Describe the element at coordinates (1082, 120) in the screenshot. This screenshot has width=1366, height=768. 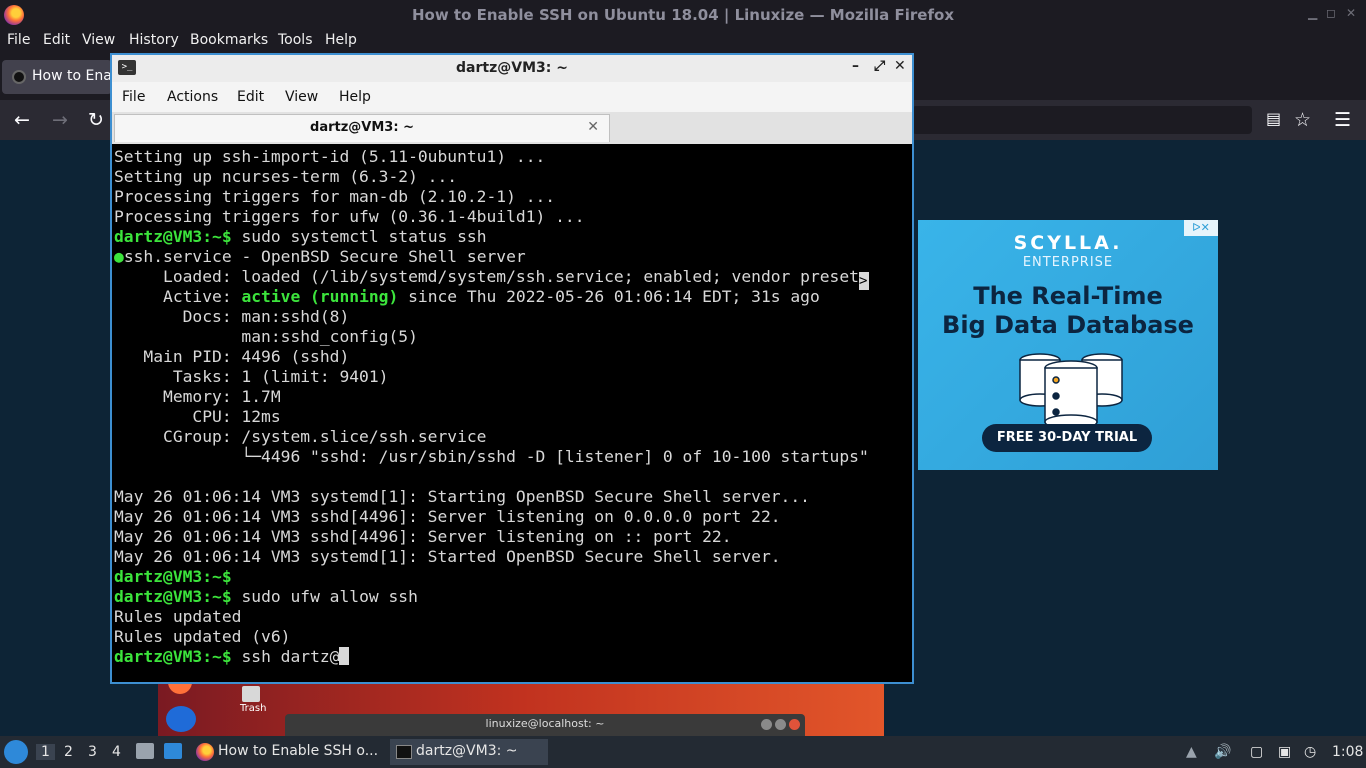
I see `url-bar` at that location.